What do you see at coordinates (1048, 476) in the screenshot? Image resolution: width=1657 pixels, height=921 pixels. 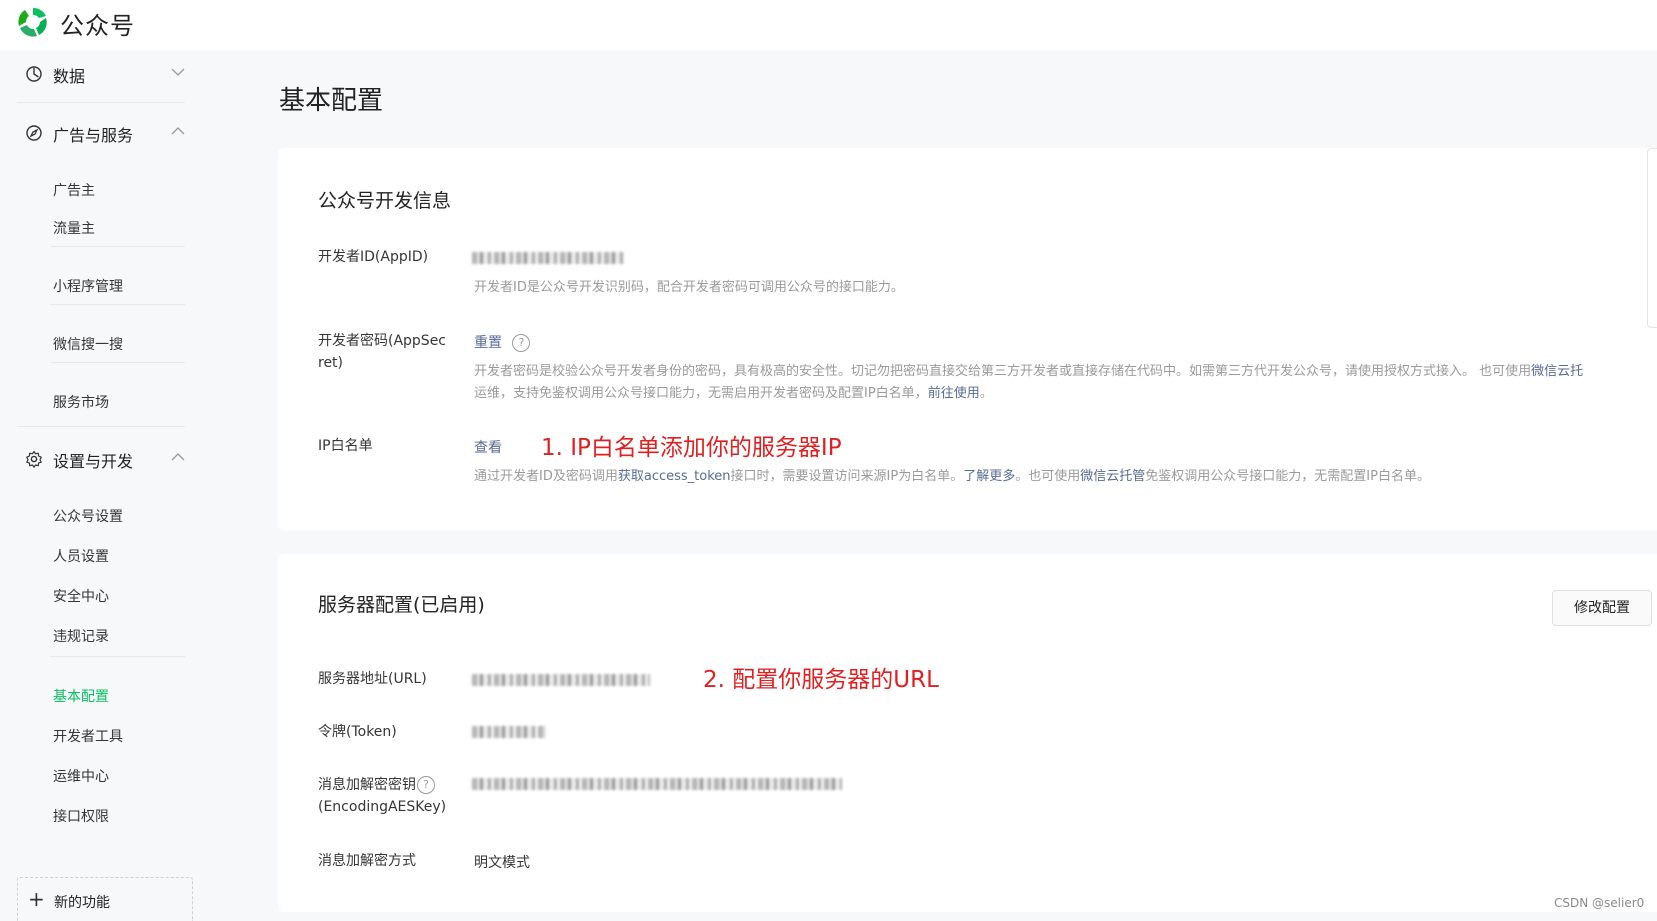 I see `ip-desc-text: 。也可使用` at bounding box center [1048, 476].